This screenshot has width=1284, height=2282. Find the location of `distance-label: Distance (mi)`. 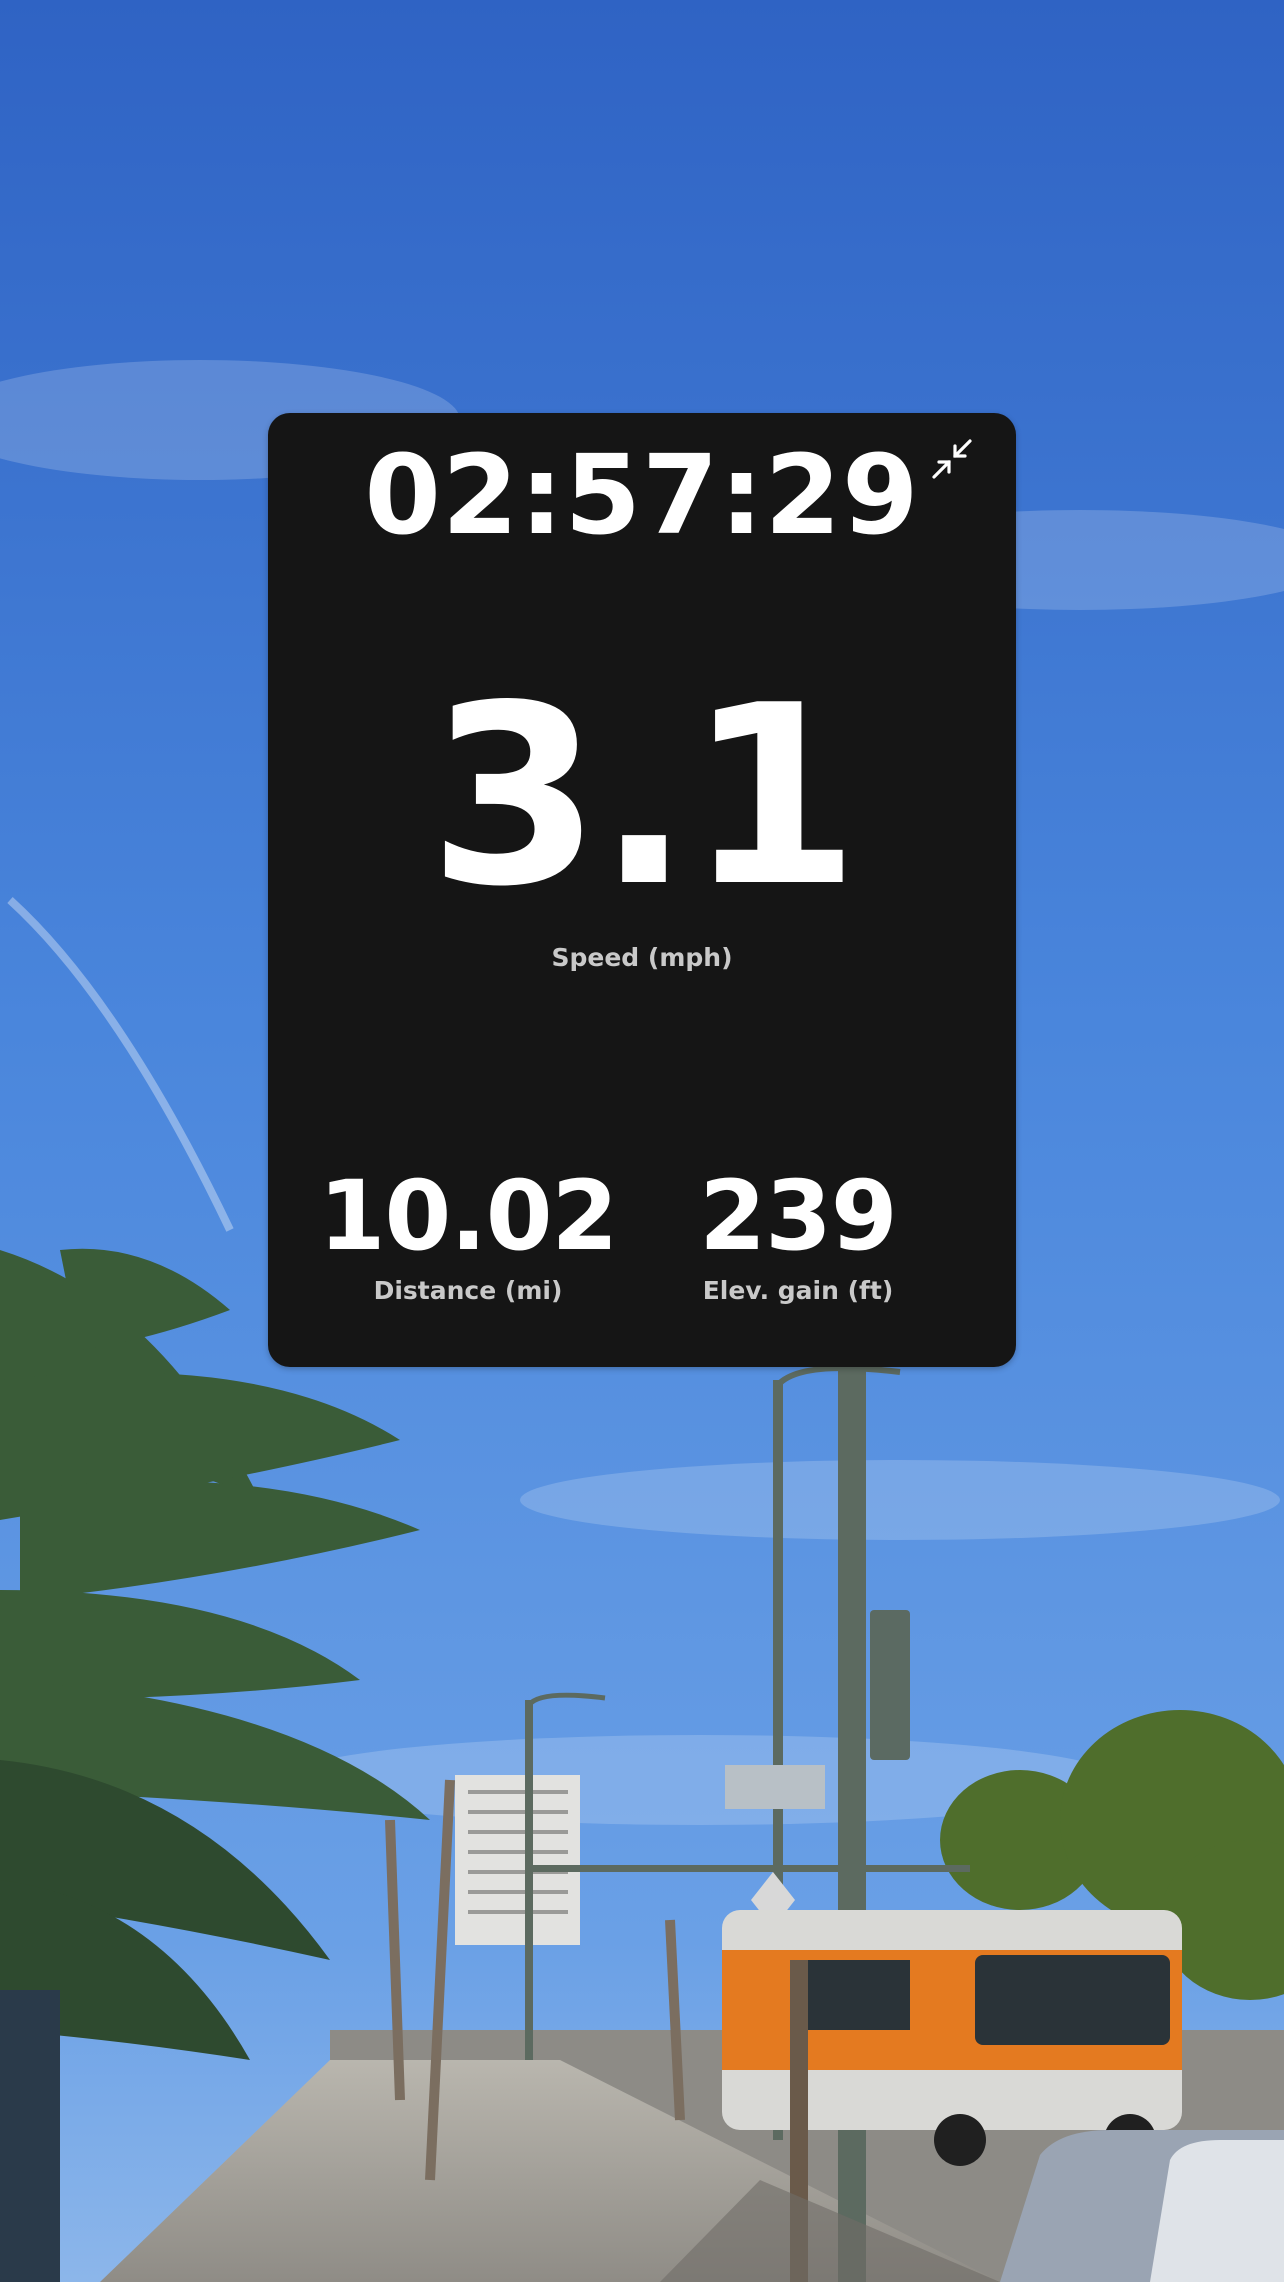

distance-label: Distance (mi) is located at coordinates (468, 1290).